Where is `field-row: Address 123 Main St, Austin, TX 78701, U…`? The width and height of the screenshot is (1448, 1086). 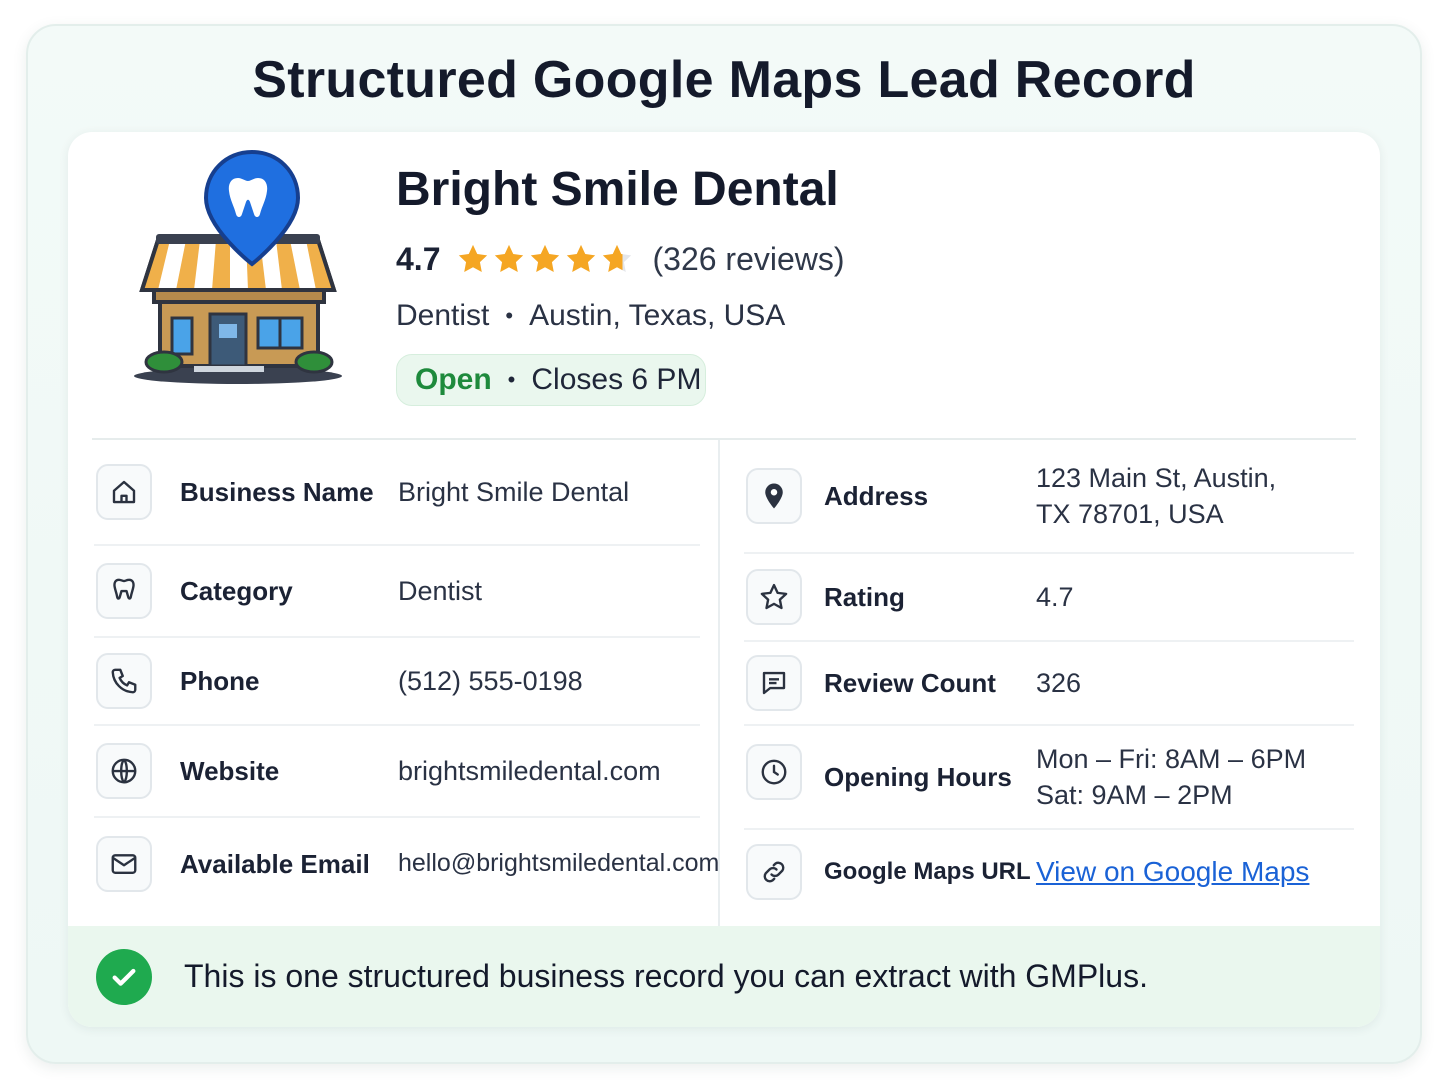 field-row: Address 123 Main St, Austin, TX 78701, U… is located at coordinates (1049, 497).